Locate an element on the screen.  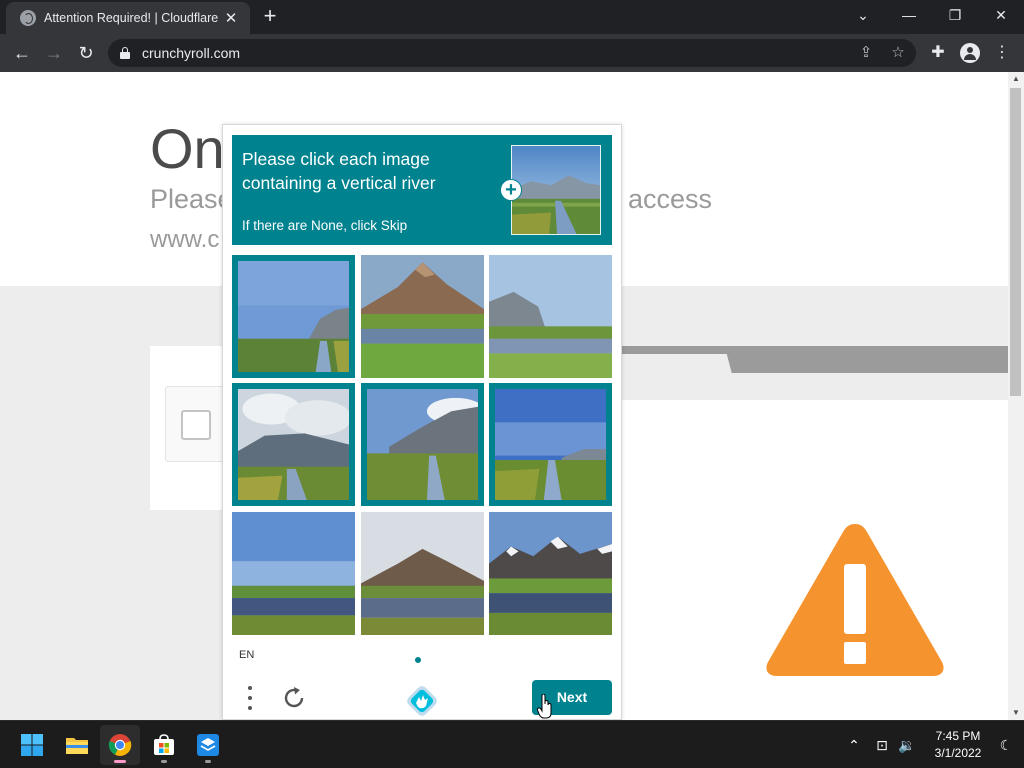
chrome-icon is located at coordinates (120, 745).